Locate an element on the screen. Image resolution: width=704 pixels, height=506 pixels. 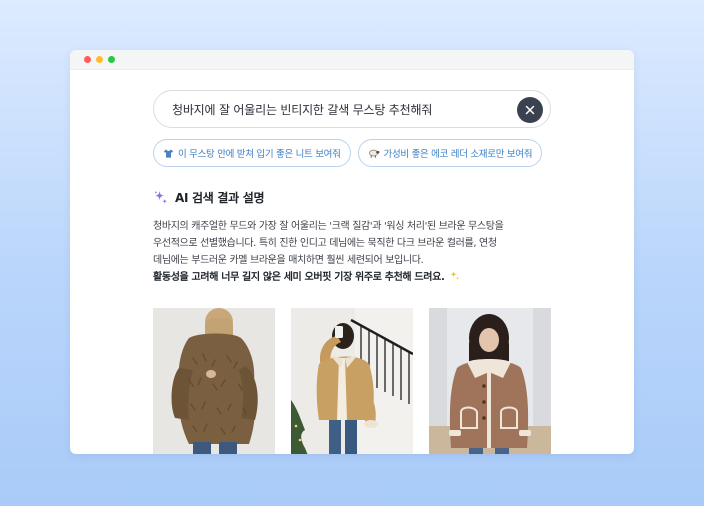
suggestion-chip-knit: 이 무스탕 안에 받쳐 입기 좋은 니트 보여줘 is located at coordinates (252, 153).